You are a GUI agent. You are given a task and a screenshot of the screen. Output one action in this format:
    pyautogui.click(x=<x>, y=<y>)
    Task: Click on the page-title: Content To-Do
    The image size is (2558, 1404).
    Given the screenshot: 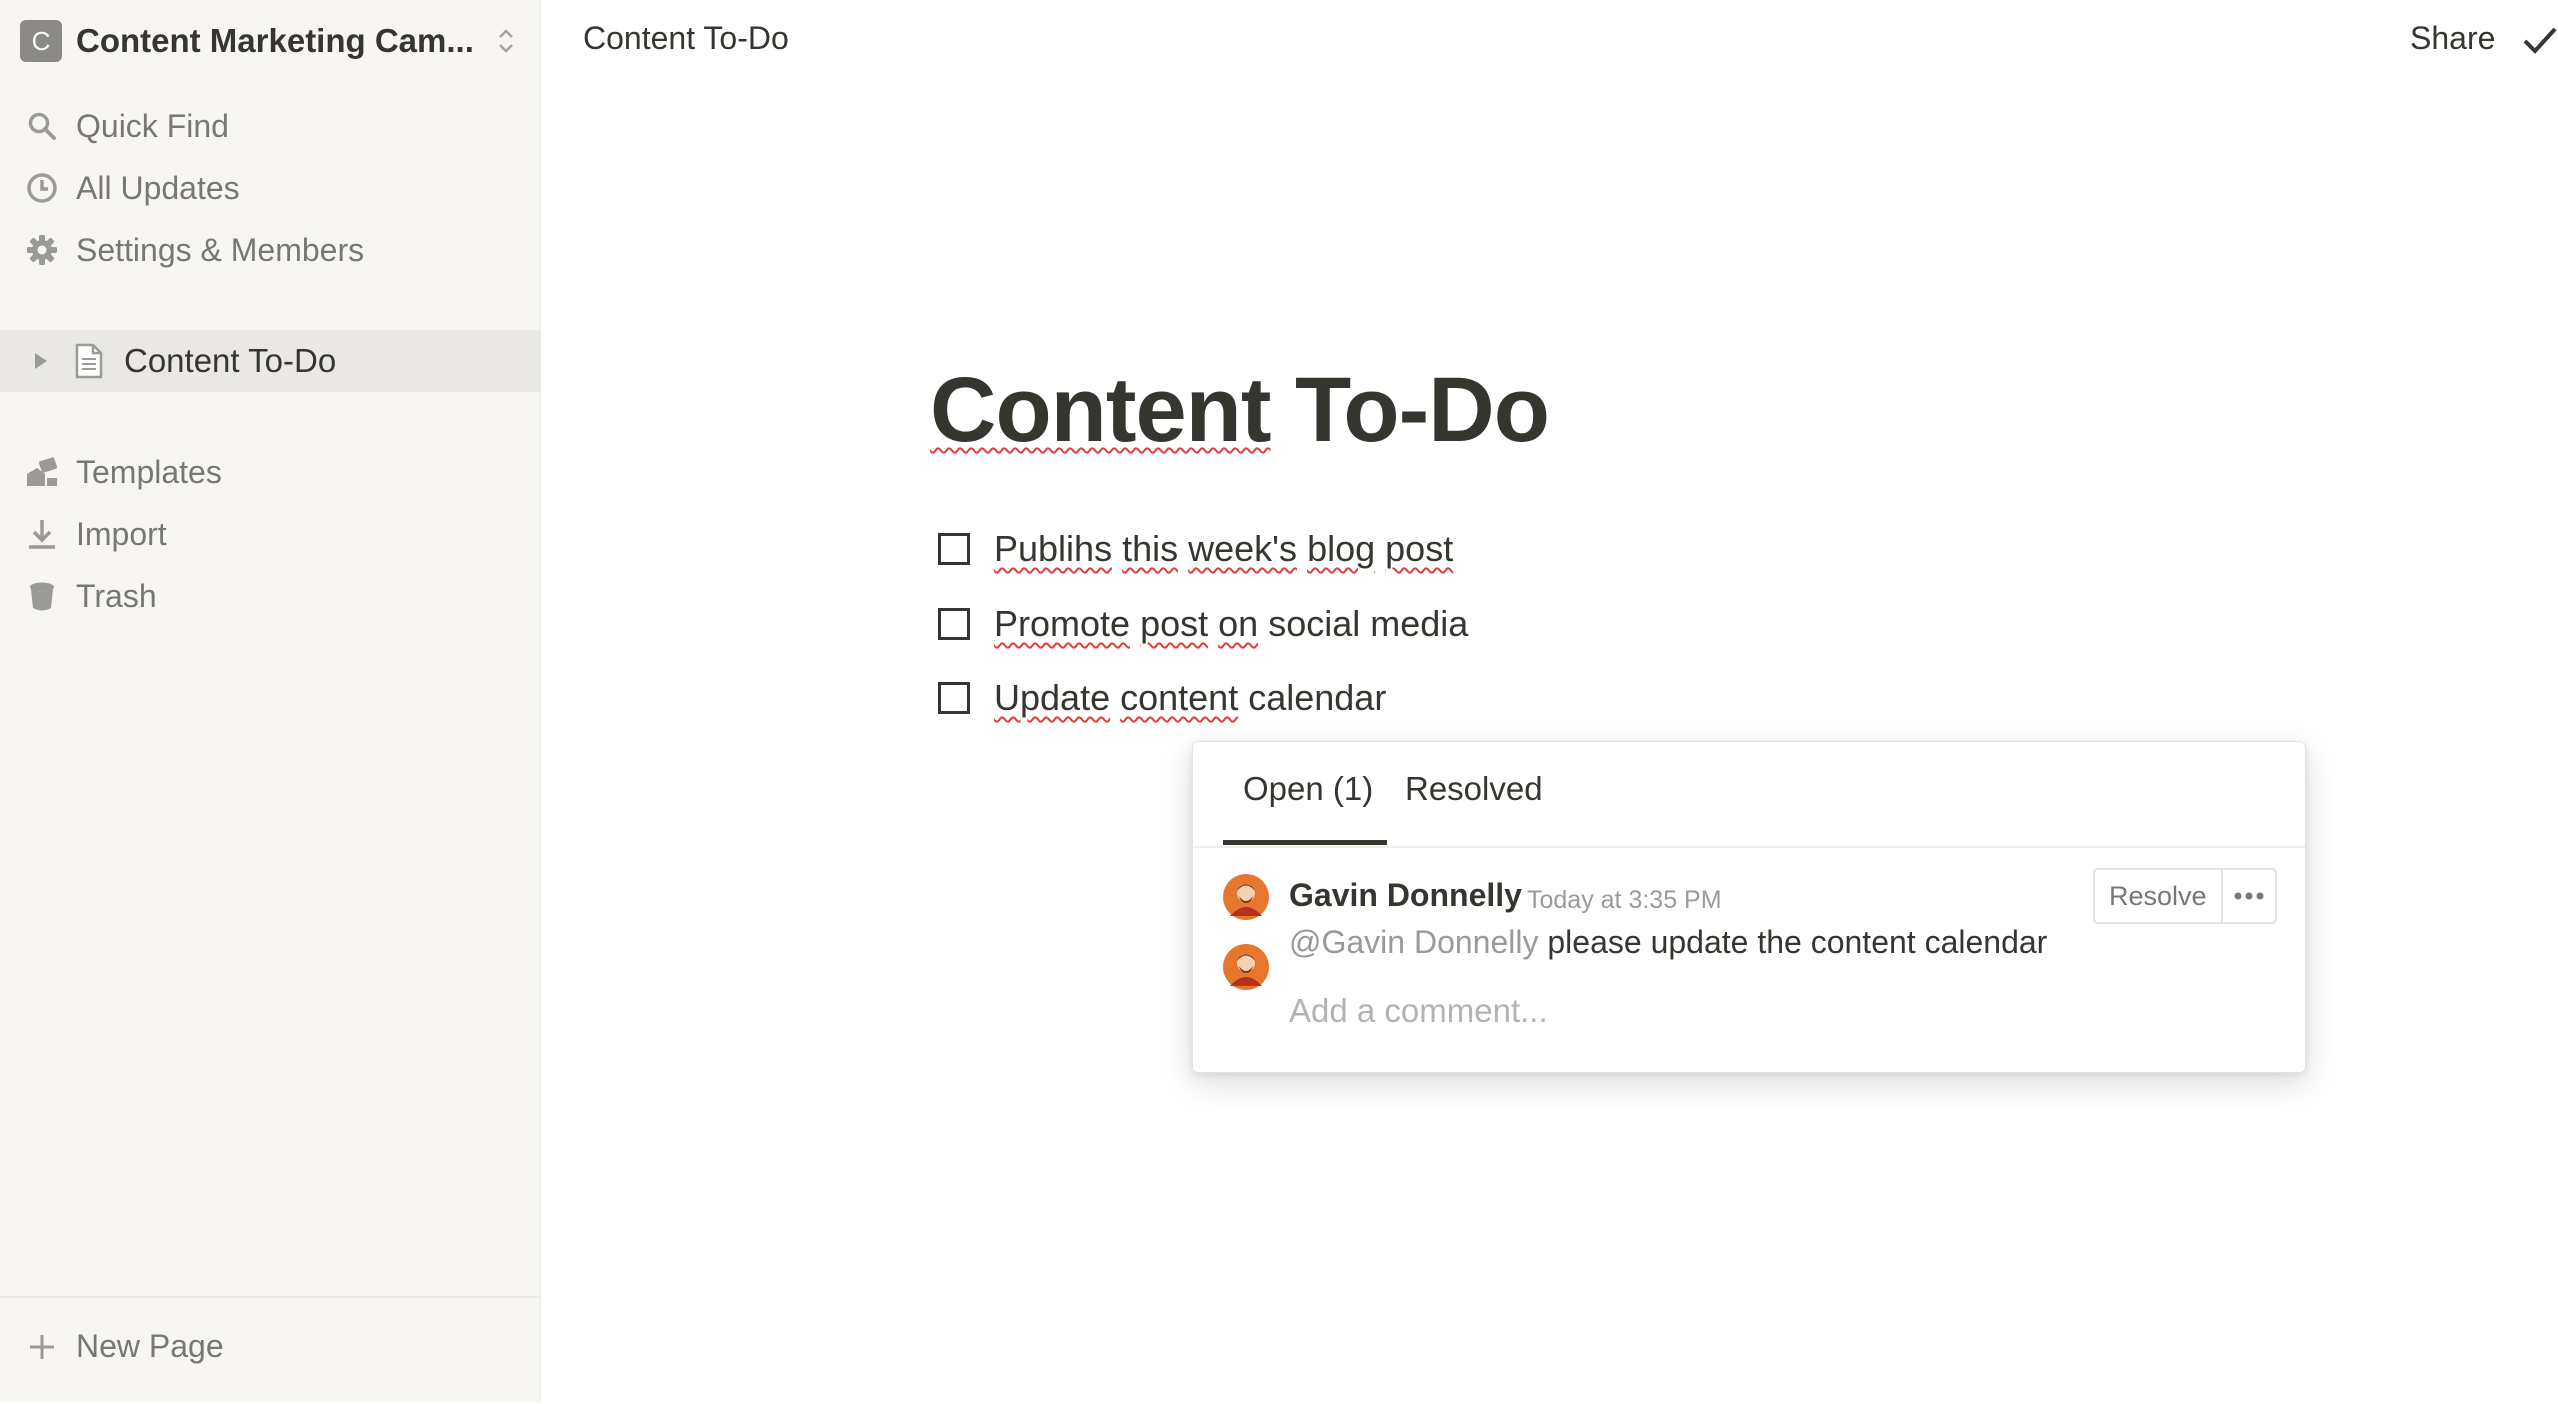 What is the action you would take?
    pyautogui.click(x=1240, y=410)
    